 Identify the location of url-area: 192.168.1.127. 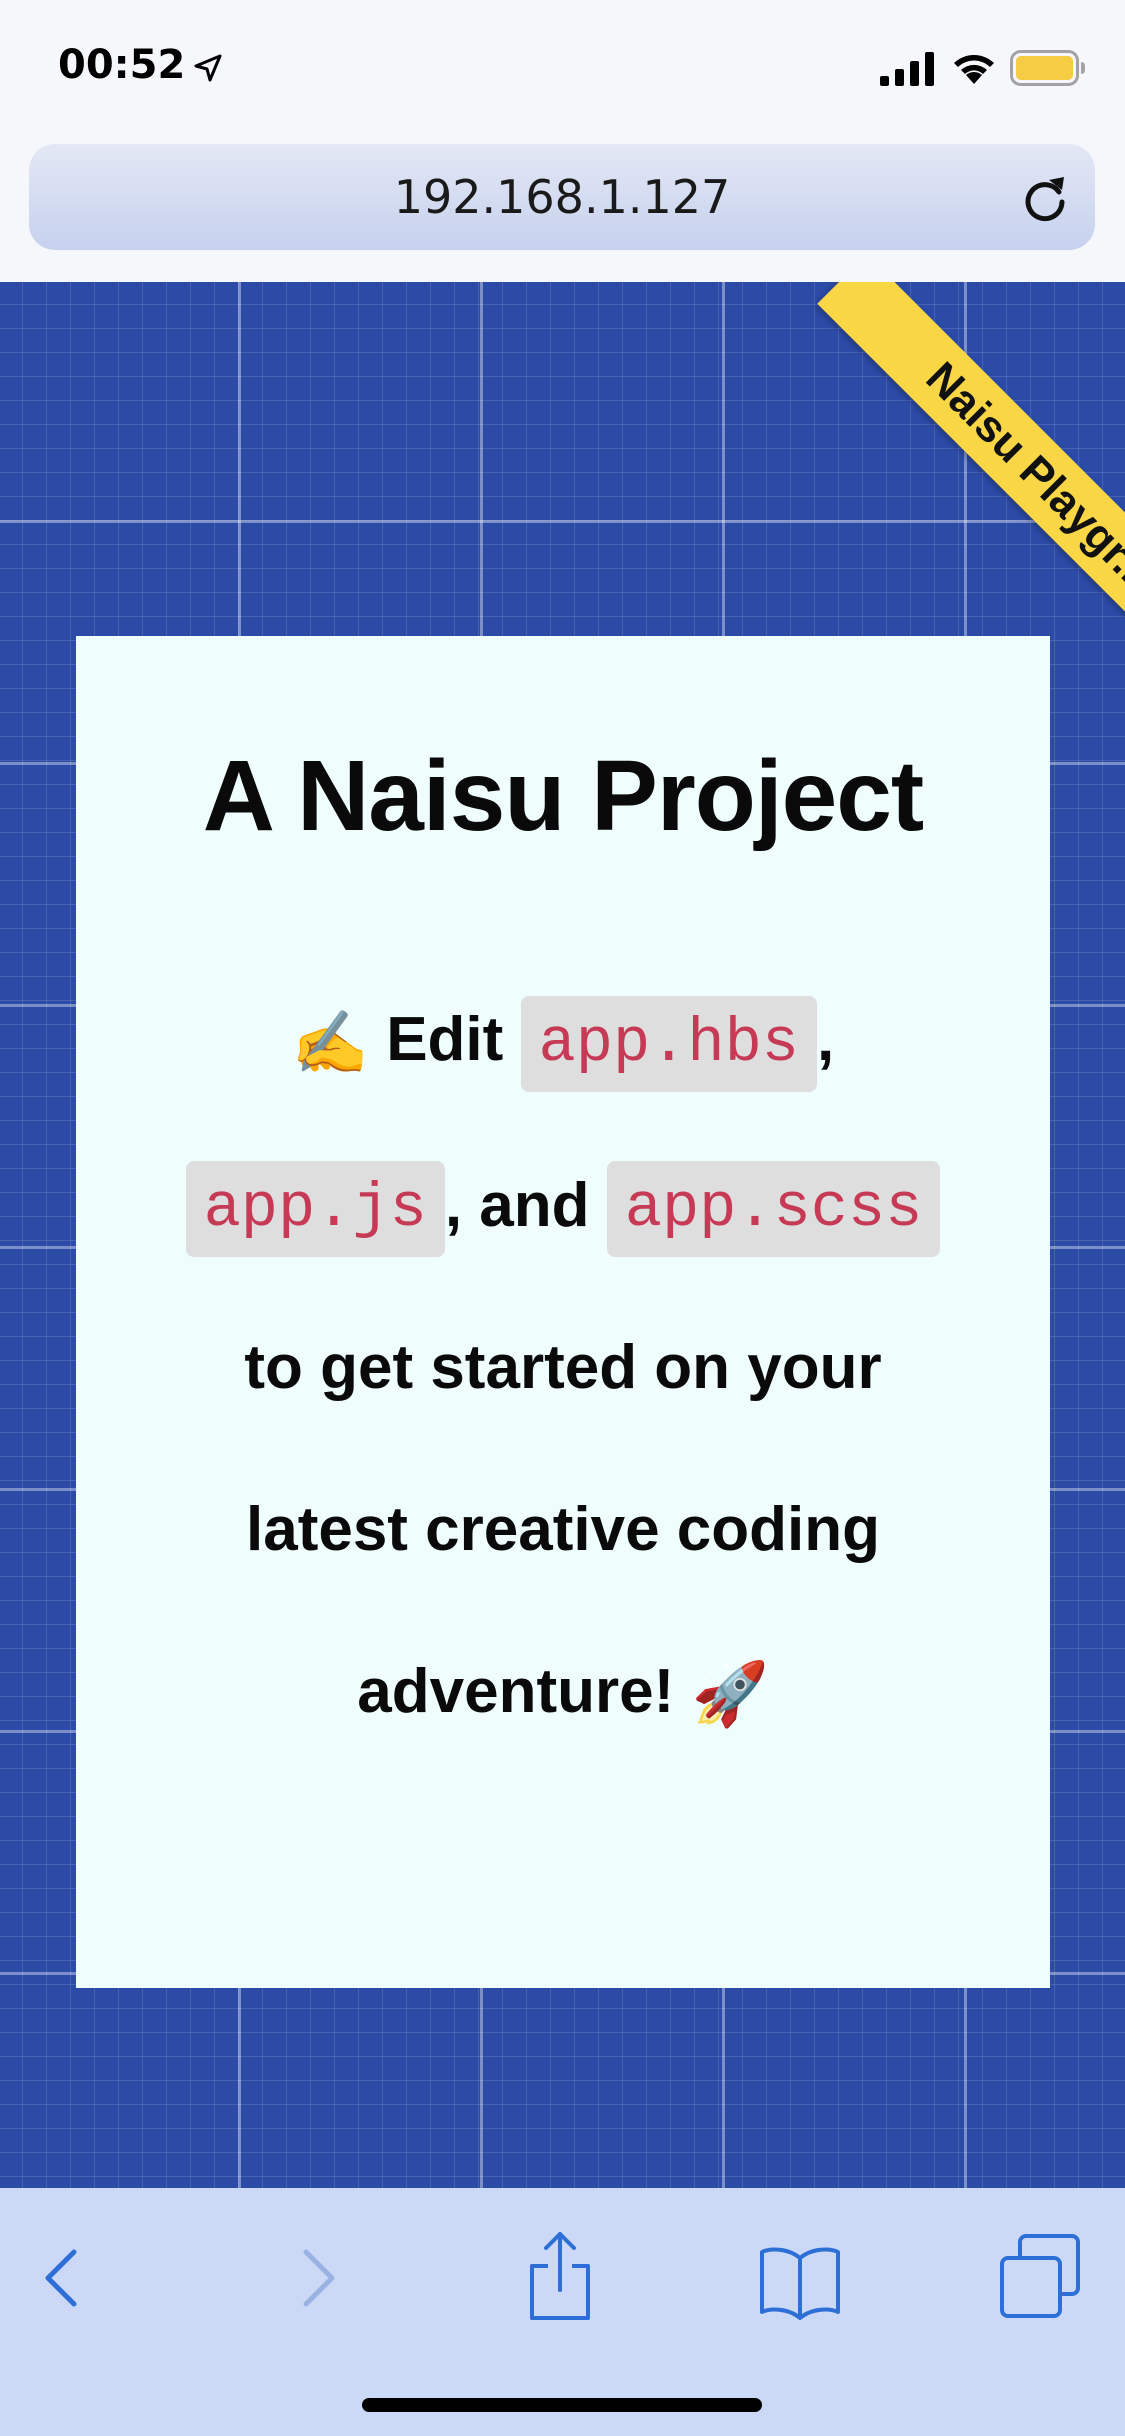
(562, 211).